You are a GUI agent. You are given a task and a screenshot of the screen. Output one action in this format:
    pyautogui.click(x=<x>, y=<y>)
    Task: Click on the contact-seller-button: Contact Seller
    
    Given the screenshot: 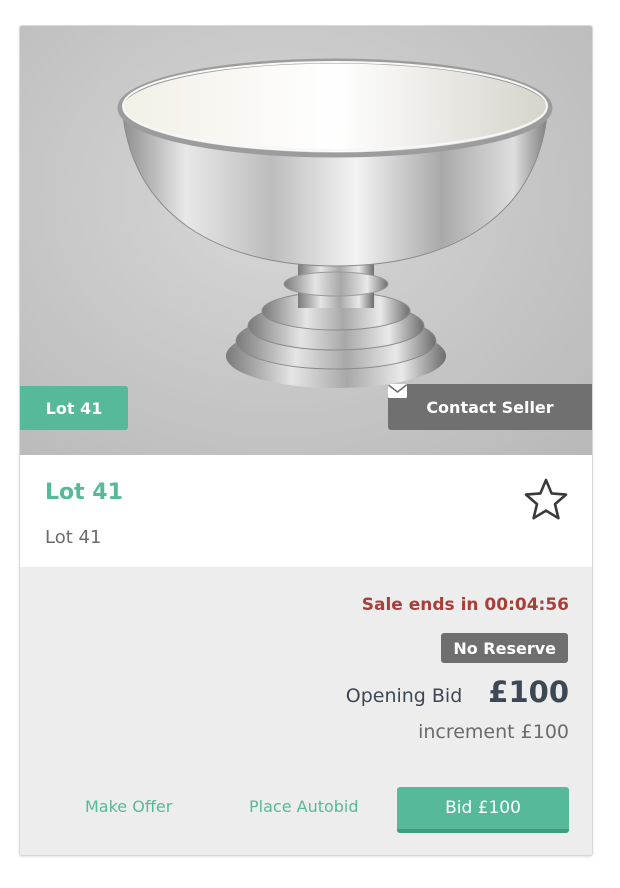 What is the action you would take?
    pyautogui.click(x=490, y=407)
    